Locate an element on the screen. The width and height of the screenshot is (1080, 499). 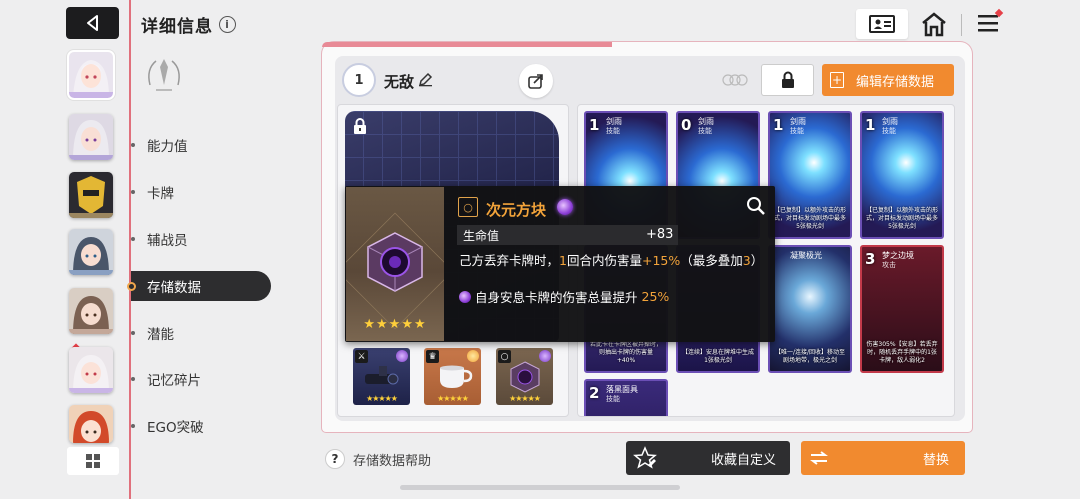
nav-item-cards: 卡牌 is located at coordinates (201, 192).